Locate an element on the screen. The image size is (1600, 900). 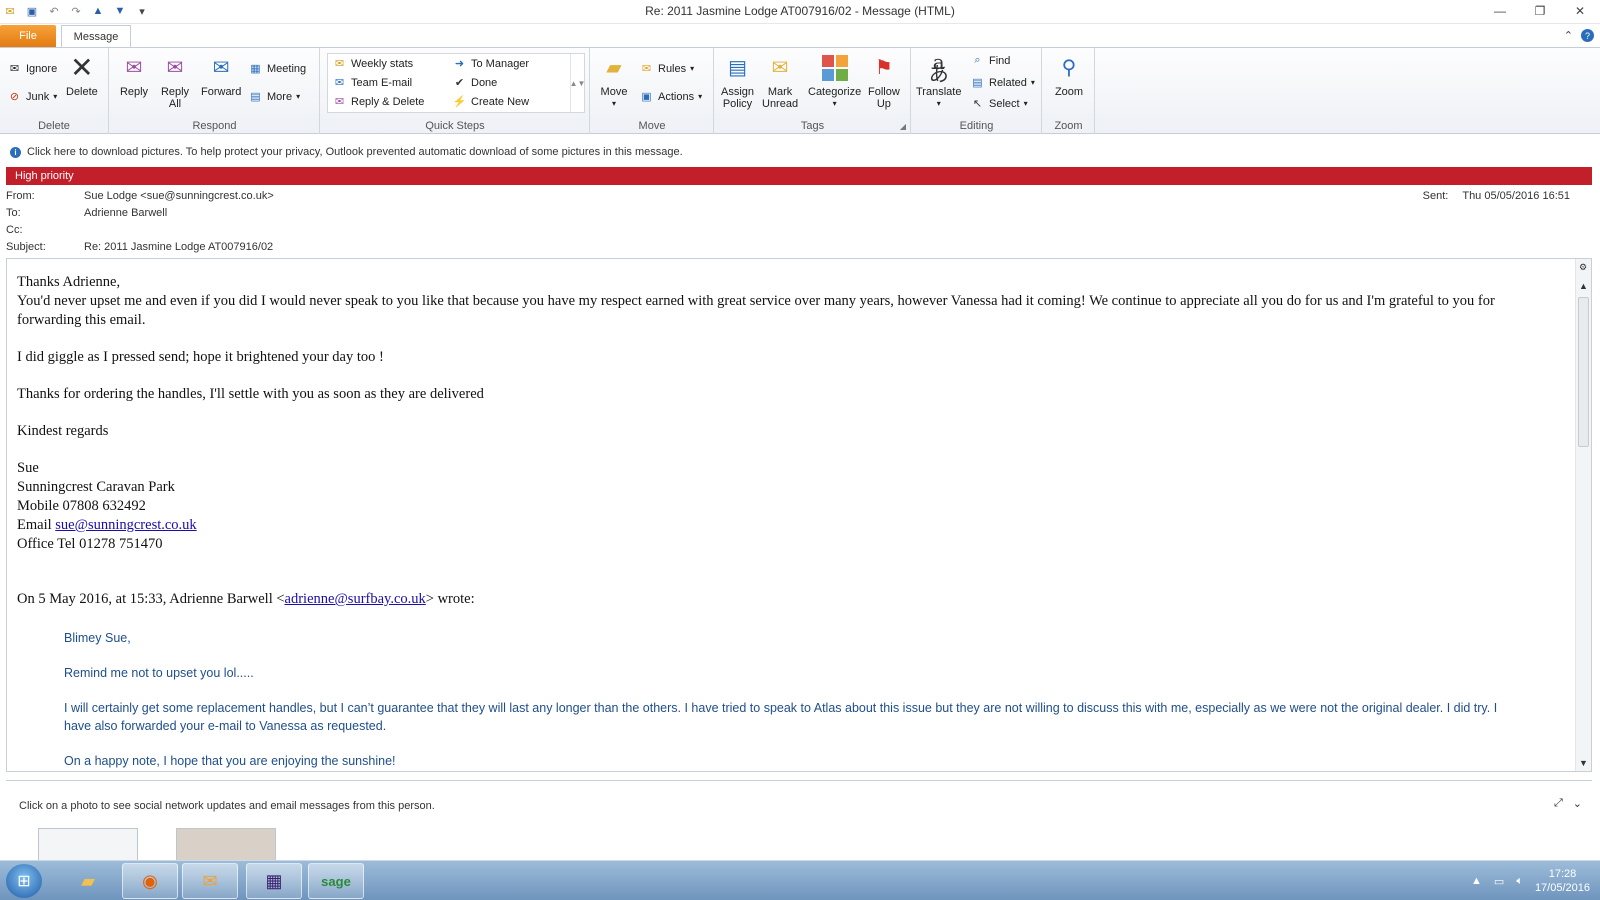
help-icon: ? is located at coordinates (1587, 35).